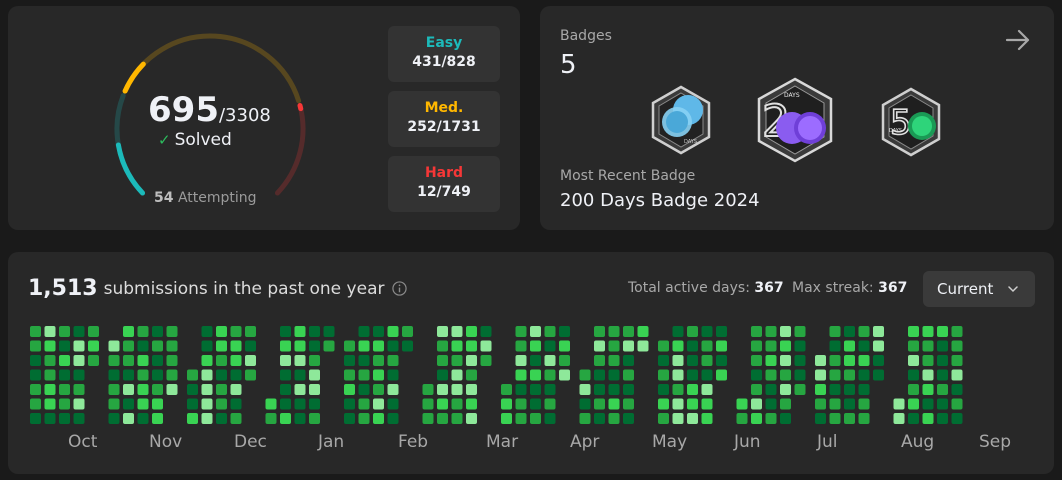  What do you see at coordinates (444, 119) in the screenshot?
I see `medium-stat: Med. 252/1731` at bounding box center [444, 119].